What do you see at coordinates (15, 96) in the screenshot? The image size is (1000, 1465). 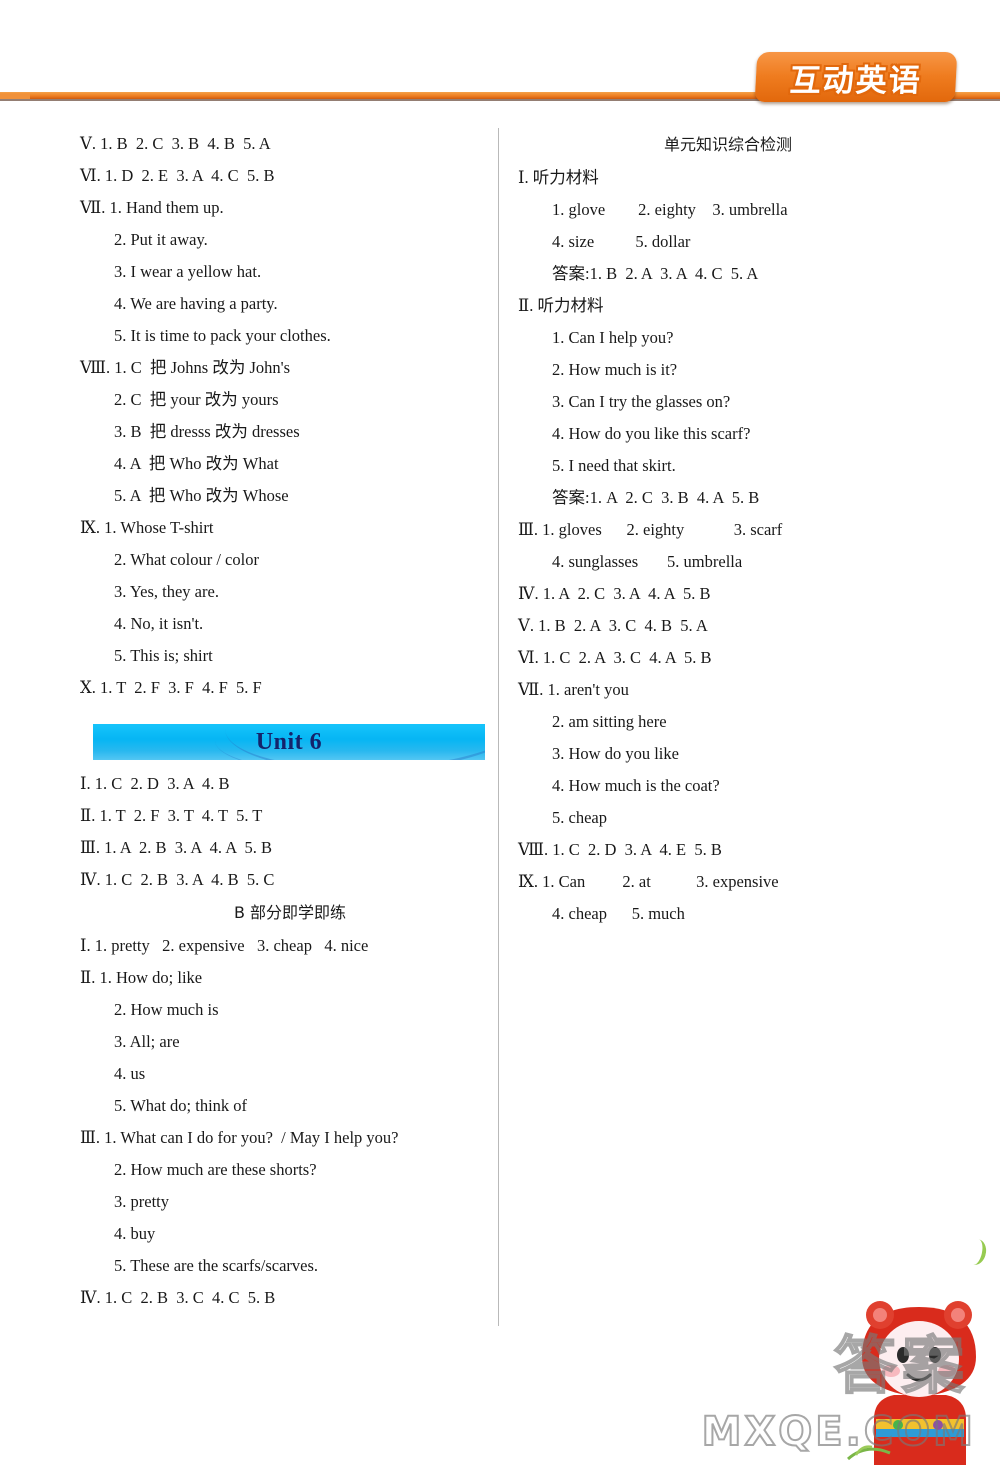 I see `header-orange-rule-cap` at bounding box center [15, 96].